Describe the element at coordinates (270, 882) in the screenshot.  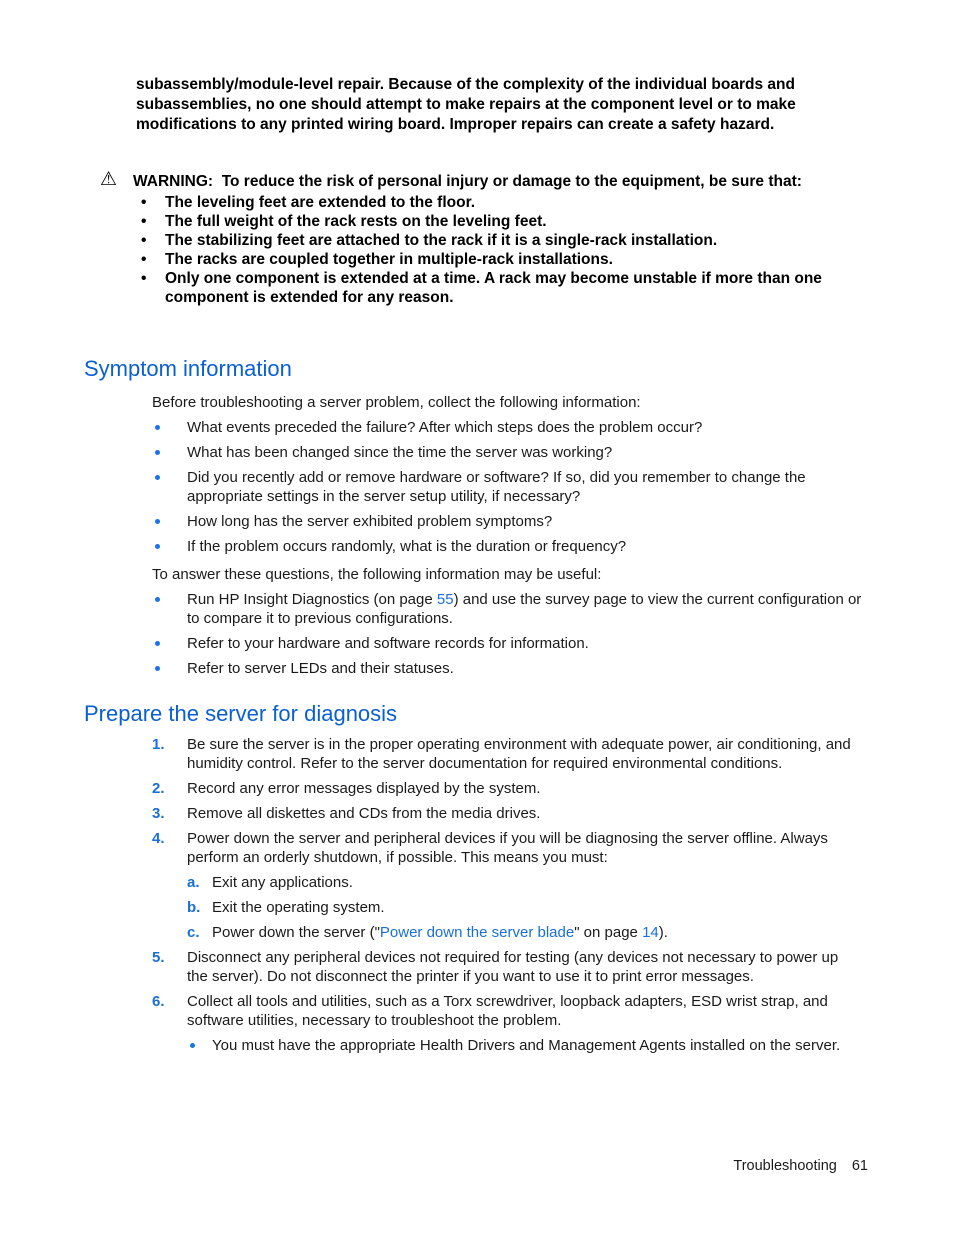
I see `substep-item: a. Exit any applications.` at that location.